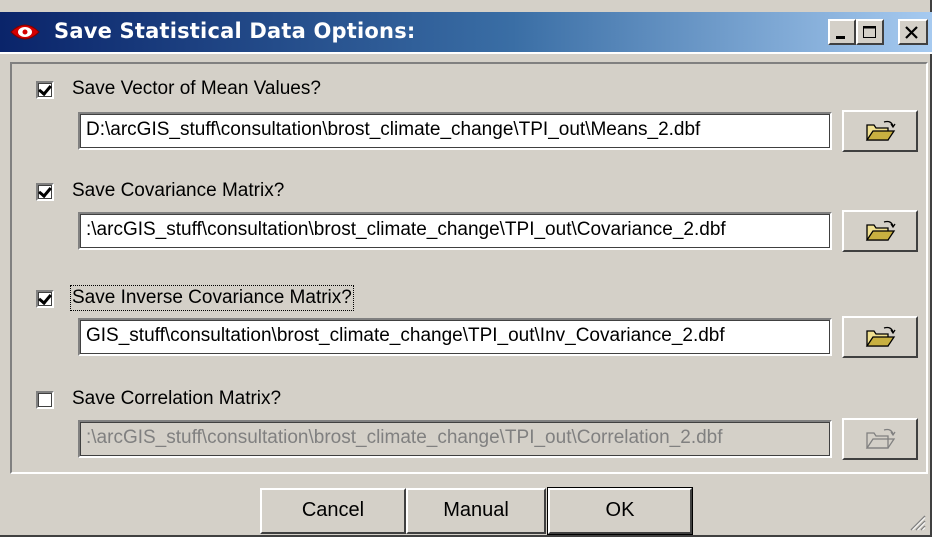 The image size is (932, 537). I want to click on correlation-browse-button, so click(880, 439).